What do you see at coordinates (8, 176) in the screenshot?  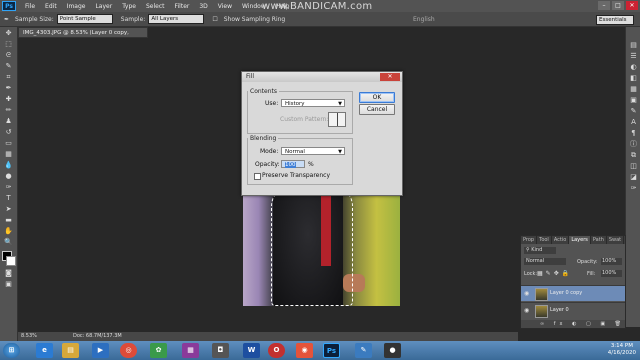 I see `dodge-tool-icon: ●` at bounding box center [8, 176].